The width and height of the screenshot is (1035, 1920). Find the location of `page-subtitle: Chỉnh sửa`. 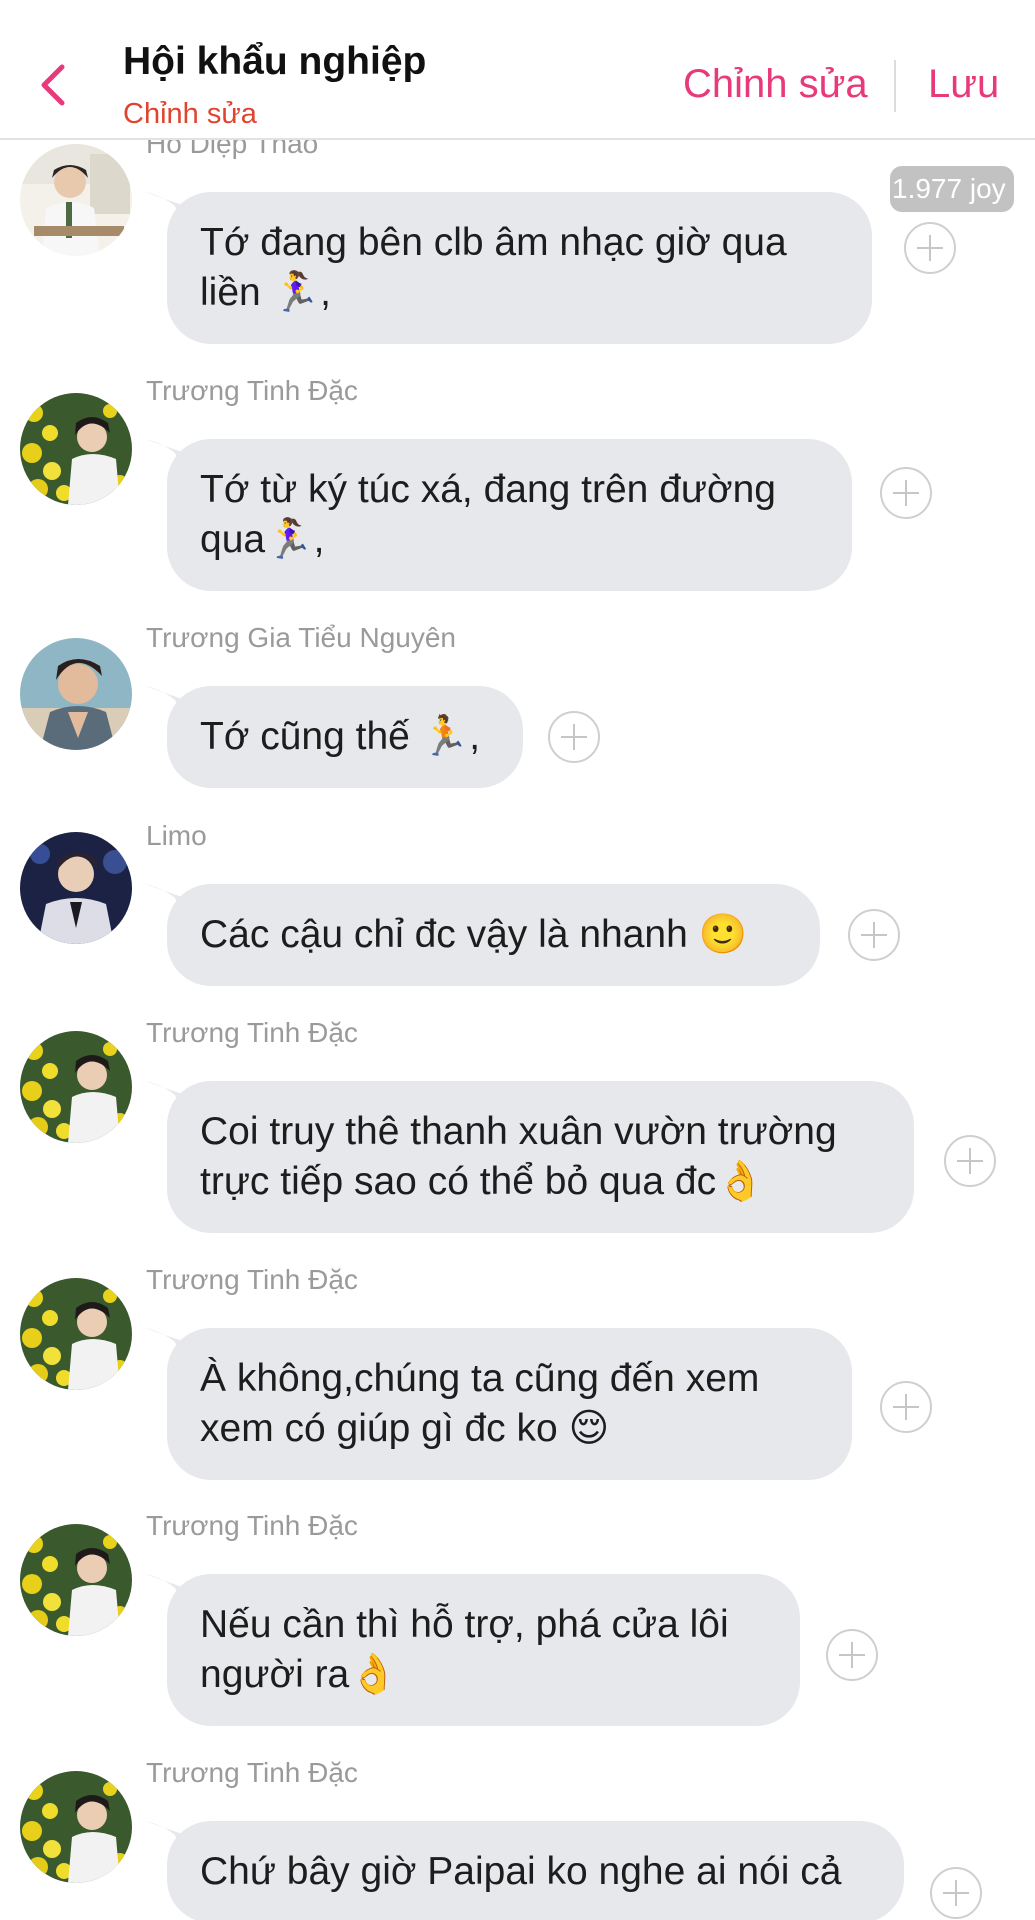

page-subtitle: Chỉnh sửa is located at coordinates (190, 114).